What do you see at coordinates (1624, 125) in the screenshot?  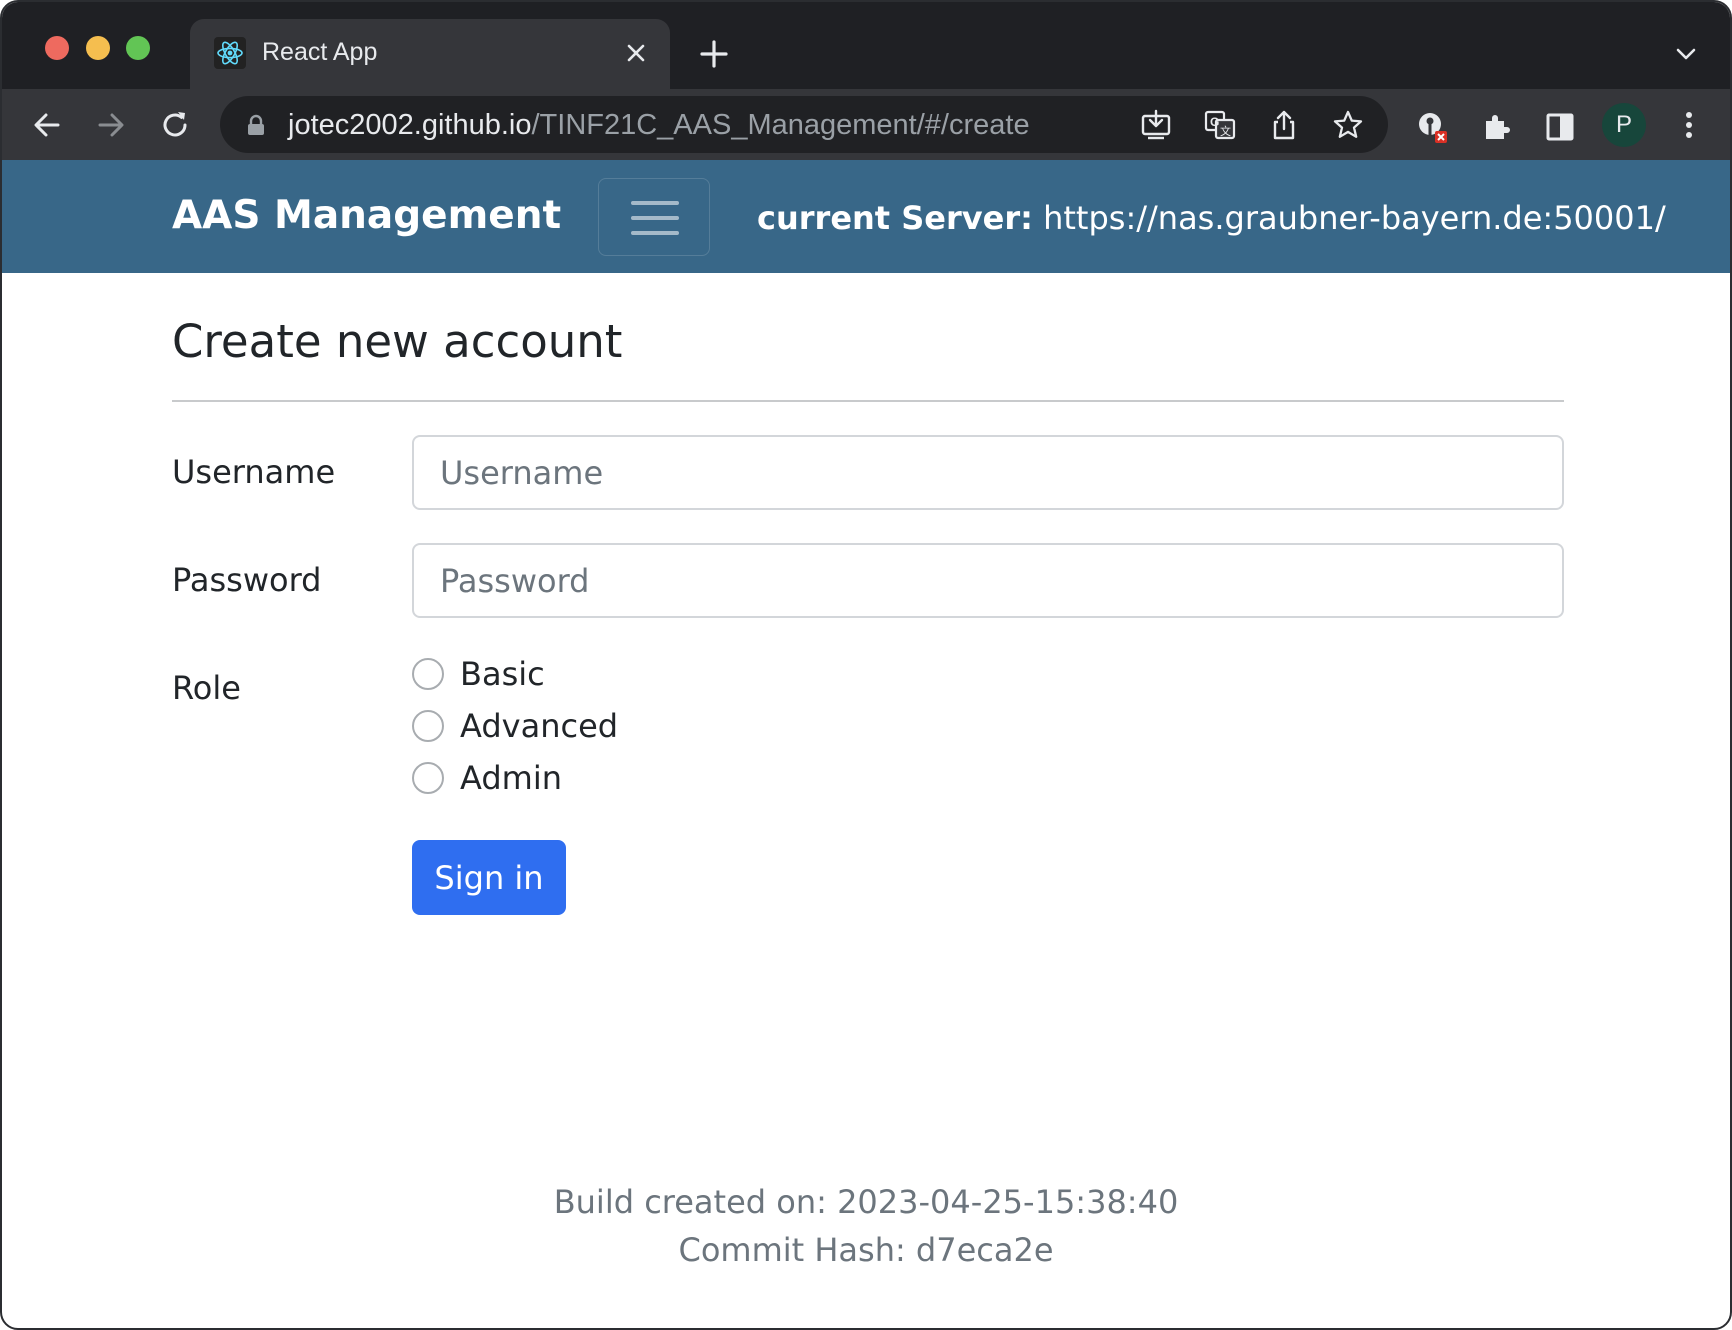 I see `profile-avatar: P` at bounding box center [1624, 125].